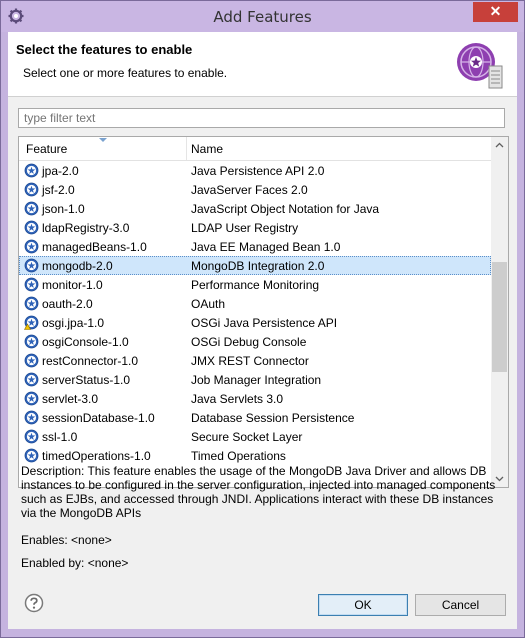 The image size is (525, 638). Describe the element at coordinates (460, 605) in the screenshot. I see `cancel-button: Cancel` at that location.